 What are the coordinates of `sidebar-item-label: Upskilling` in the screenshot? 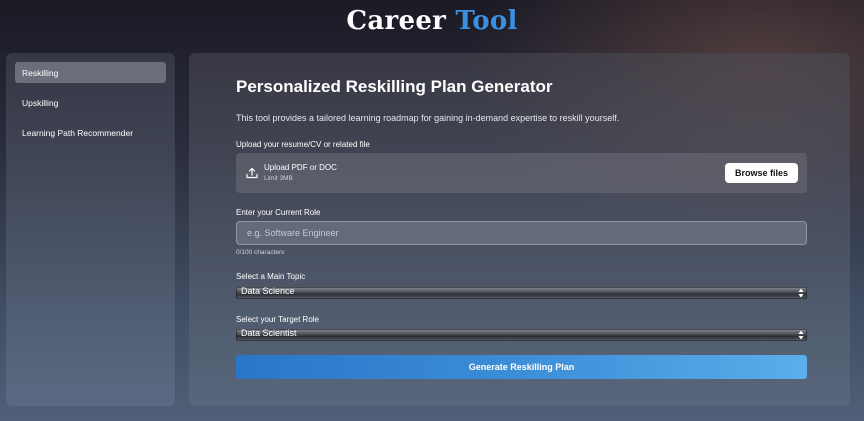 It's located at (40, 102).